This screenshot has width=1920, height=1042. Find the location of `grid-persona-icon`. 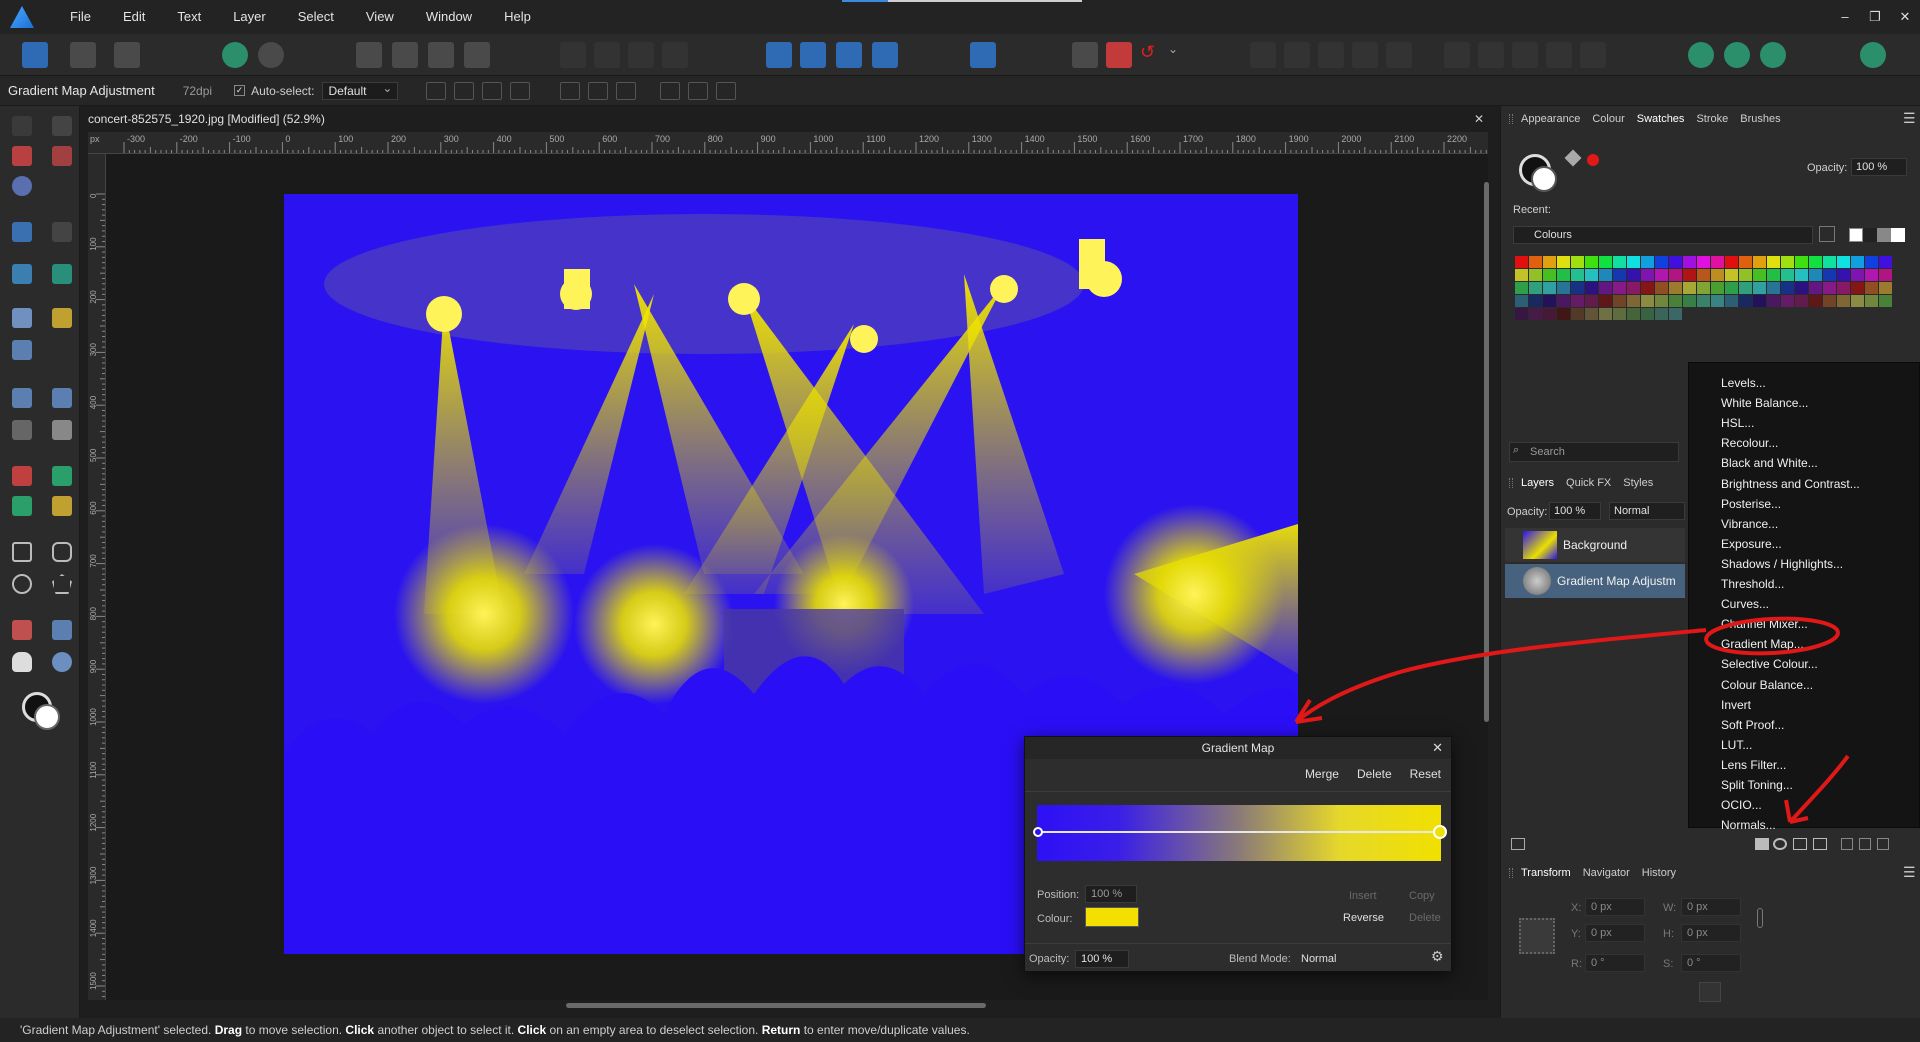

grid-persona-icon is located at coordinates (83, 55).